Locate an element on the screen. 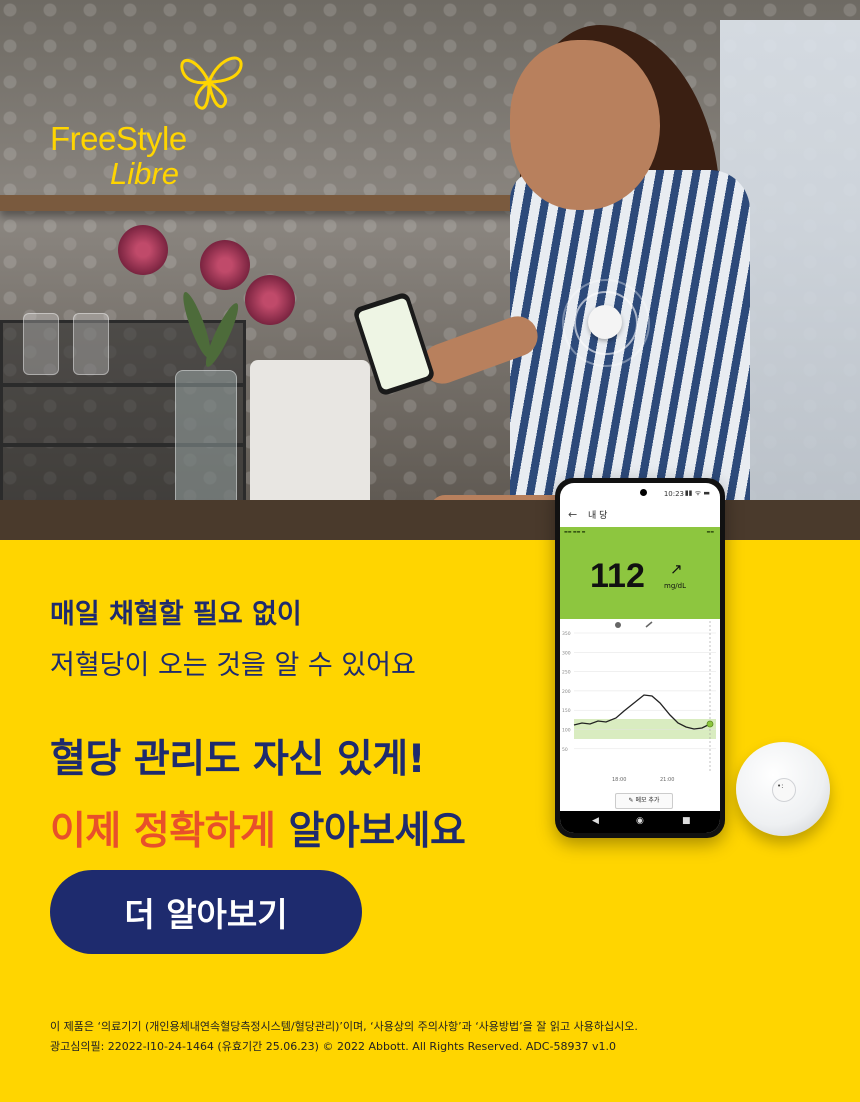 The width and height of the screenshot is (860, 1102). x-tick-label: 21:00 is located at coordinates (667, 780).